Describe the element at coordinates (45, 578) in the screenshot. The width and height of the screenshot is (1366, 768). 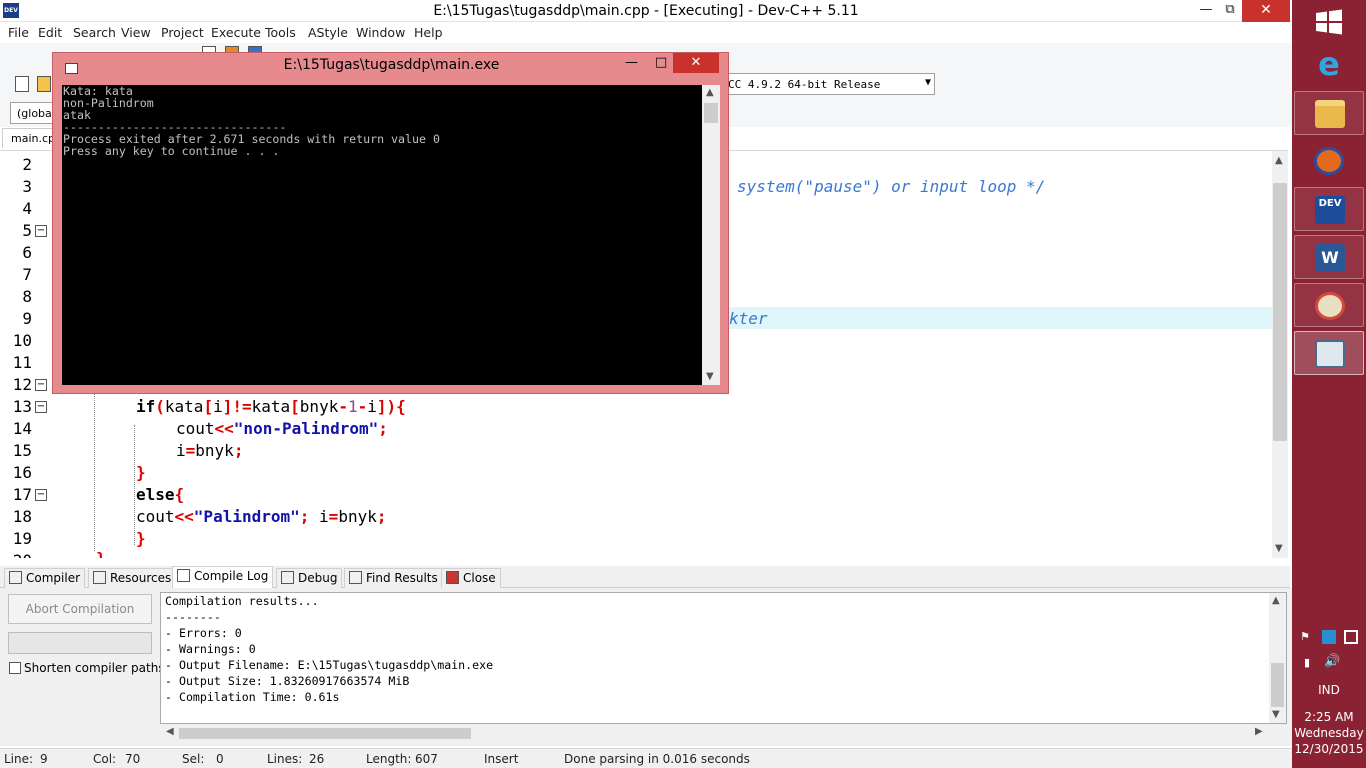
I see `tab-compiler: Compiler` at that location.